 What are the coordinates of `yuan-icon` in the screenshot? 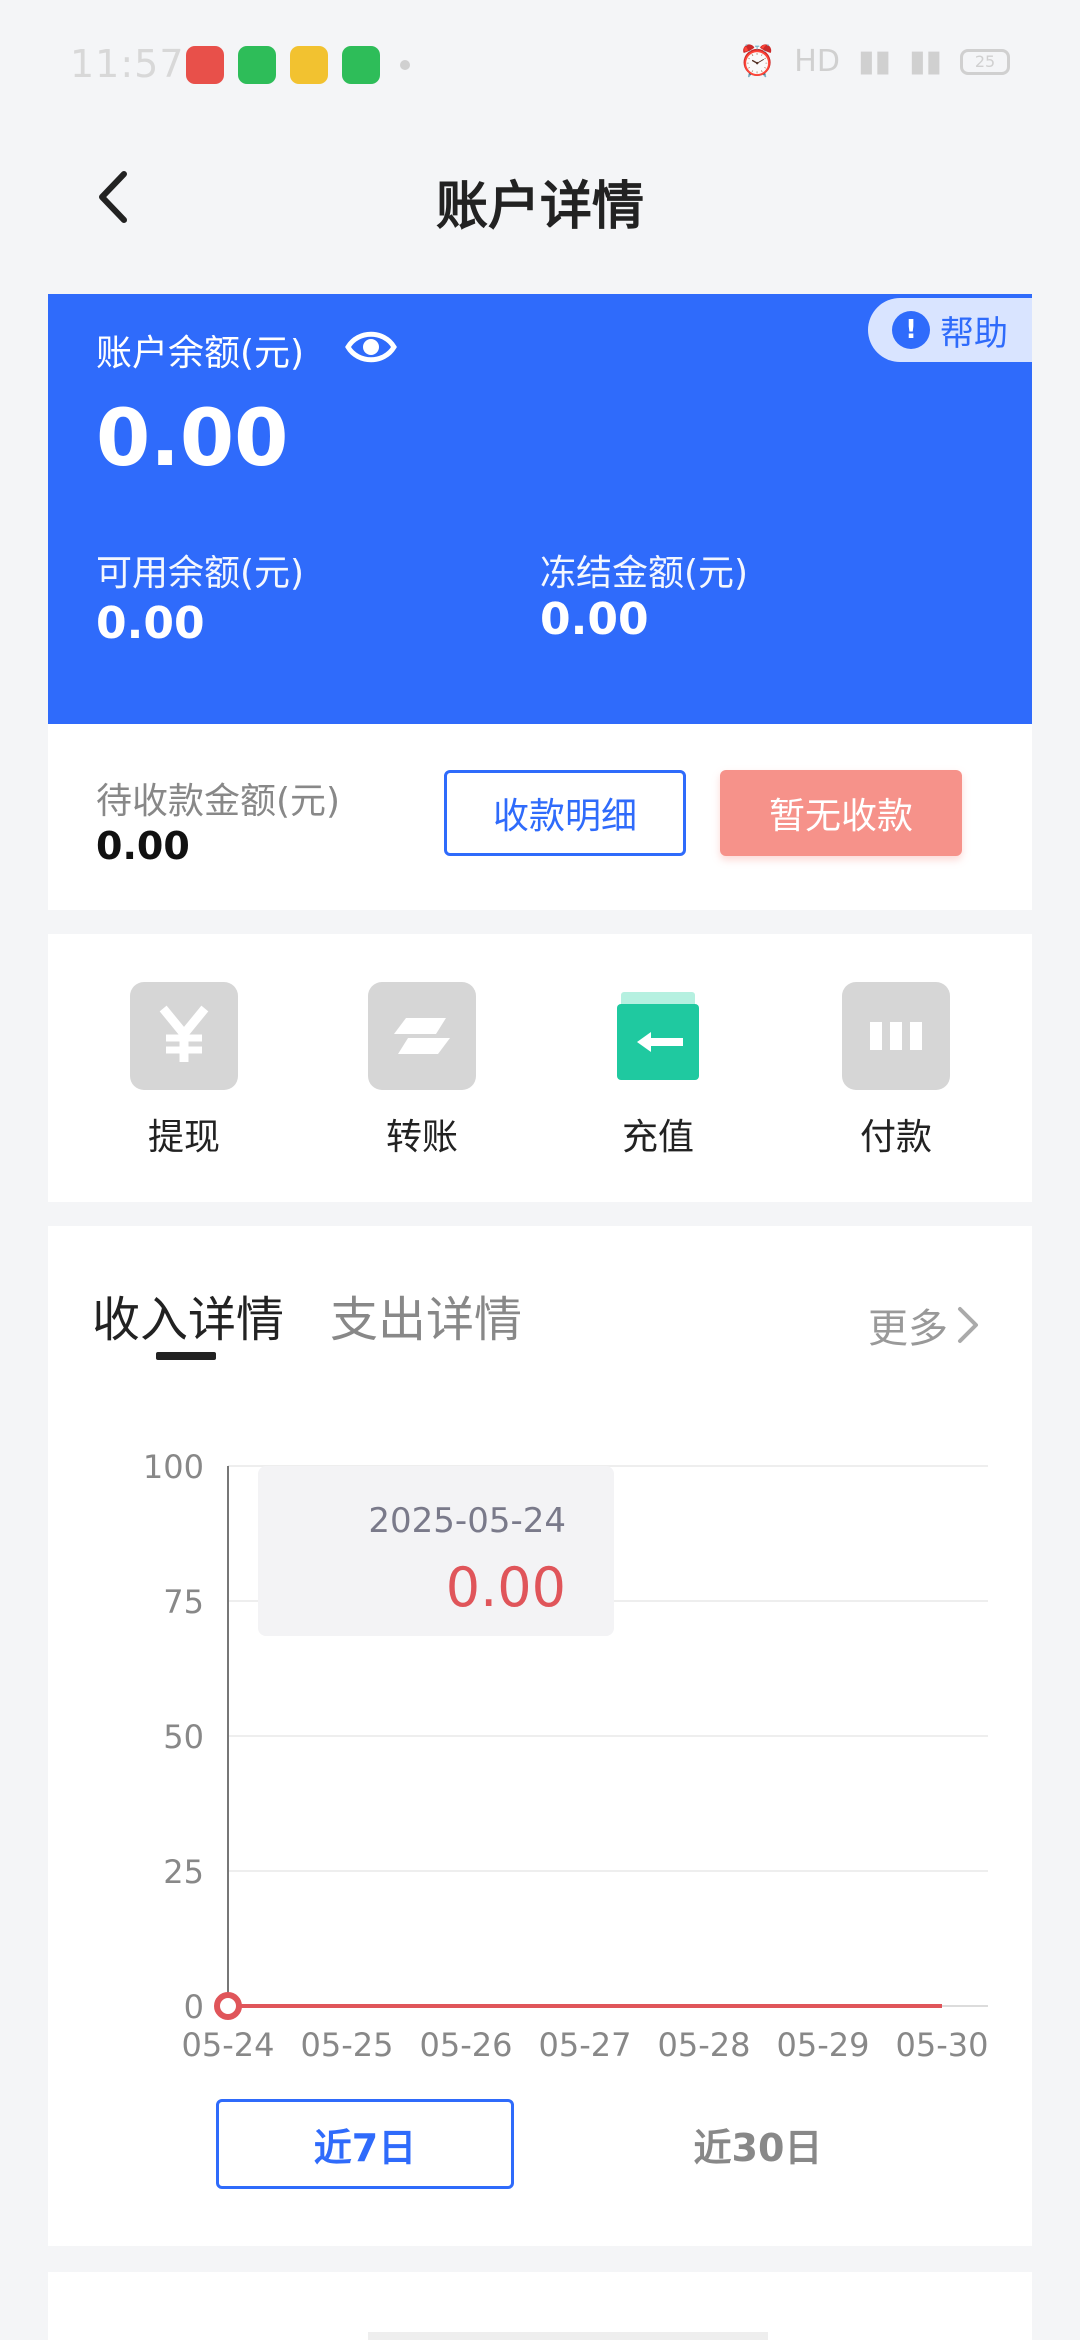 It's located at (184, 1036).